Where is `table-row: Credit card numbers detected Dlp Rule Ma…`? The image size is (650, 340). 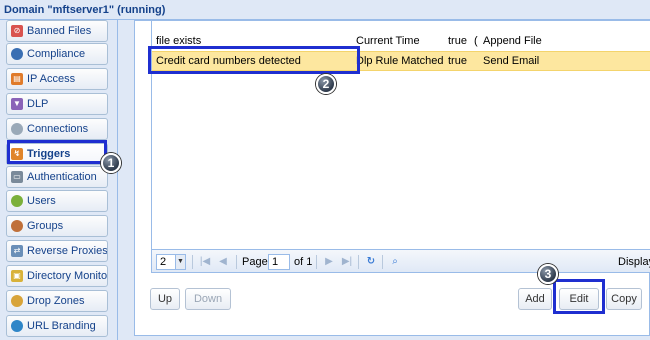
table-row: Credit card numbers detected Dlp Rule Ma… is located at coordinates (401, 61).